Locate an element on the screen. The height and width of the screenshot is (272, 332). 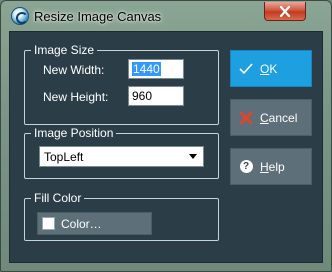
cancel-label: Cancel is located at coordinates (279, 117).